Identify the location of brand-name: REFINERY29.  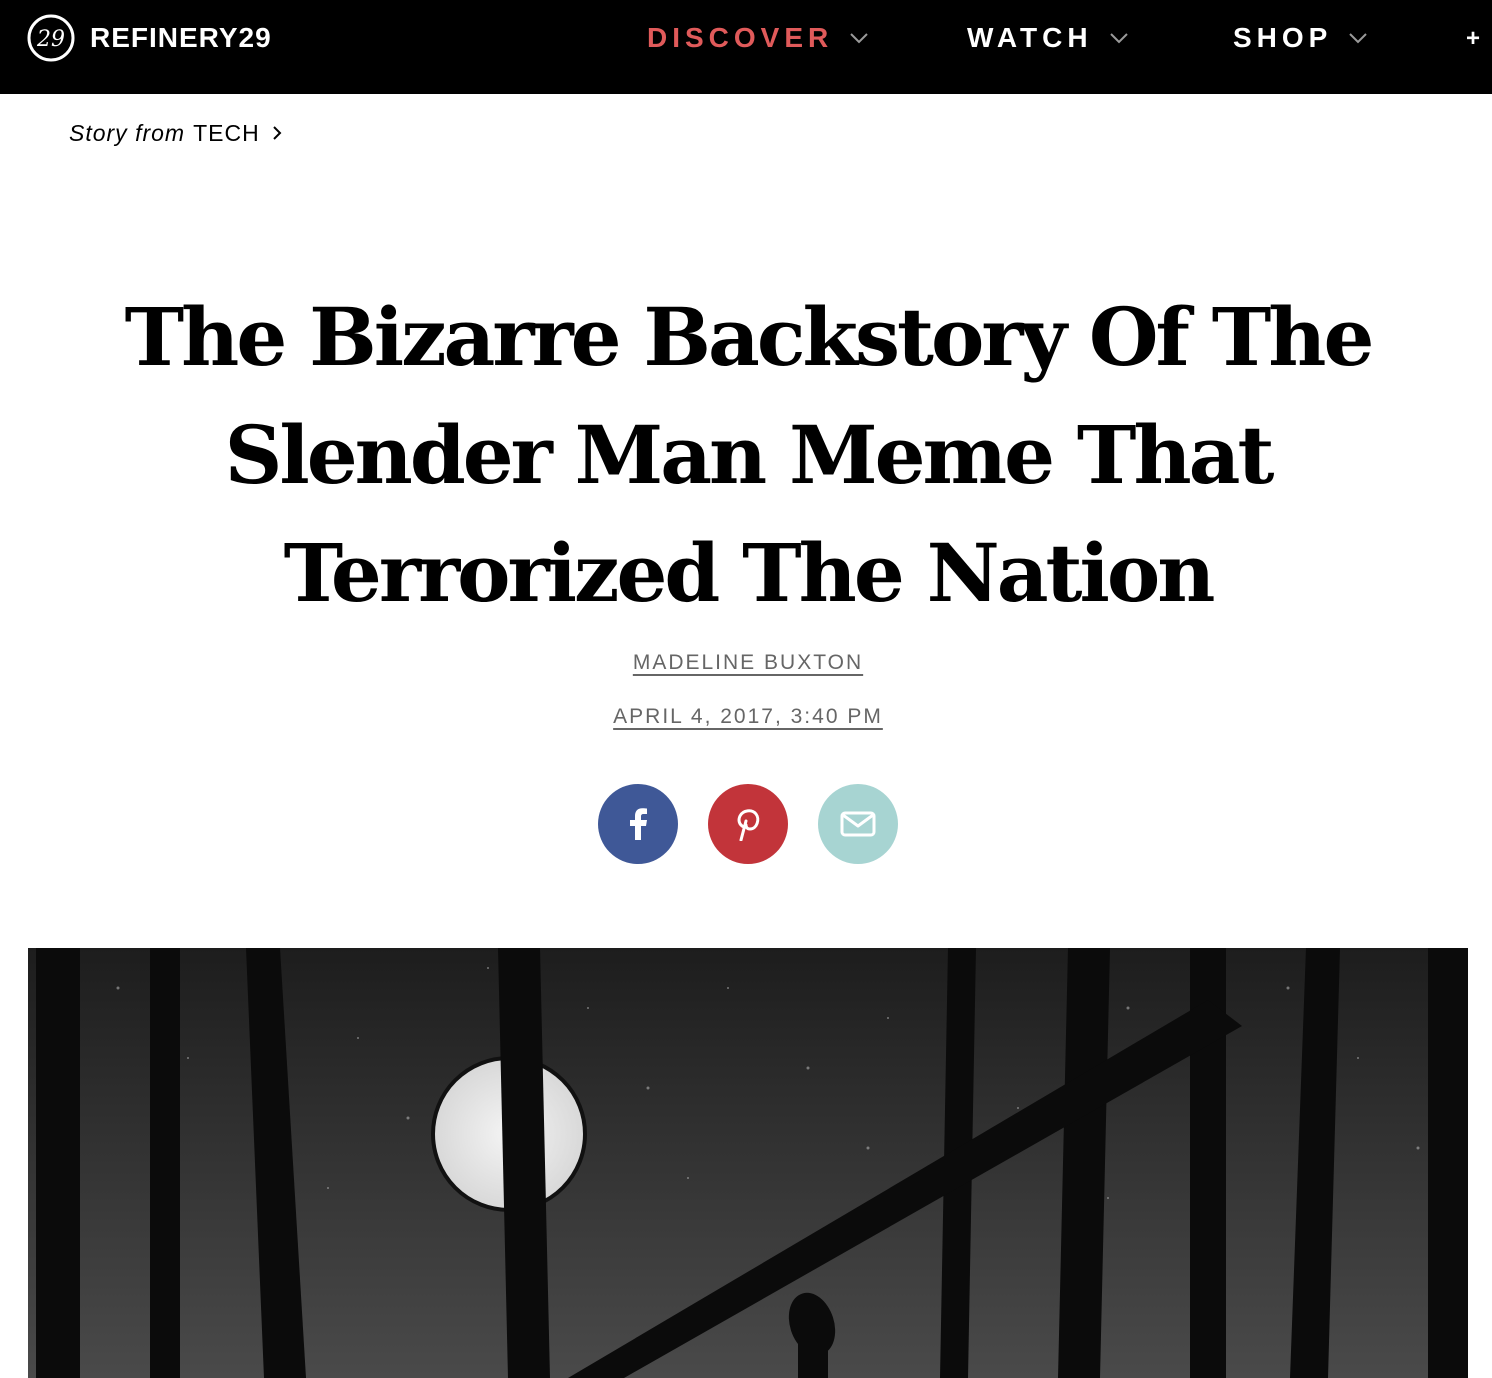
(181, 37).